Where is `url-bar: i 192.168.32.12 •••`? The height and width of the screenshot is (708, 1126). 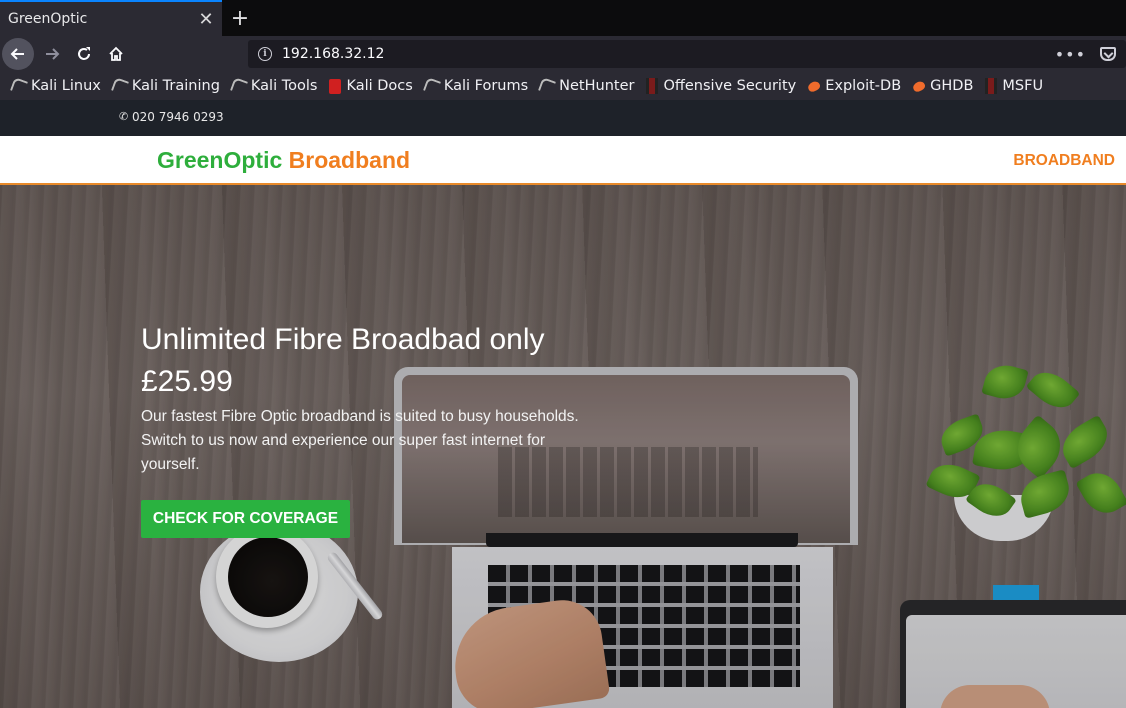 url-bar: i 192.168.32.12 ••• is located at coordinates (687, 54).